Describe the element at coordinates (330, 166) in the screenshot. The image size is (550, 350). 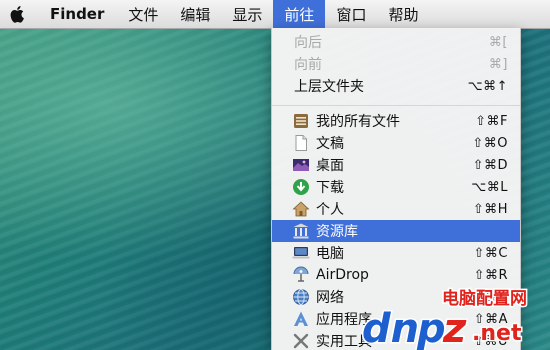
I see `menu-item-label: 桌面` at that location.